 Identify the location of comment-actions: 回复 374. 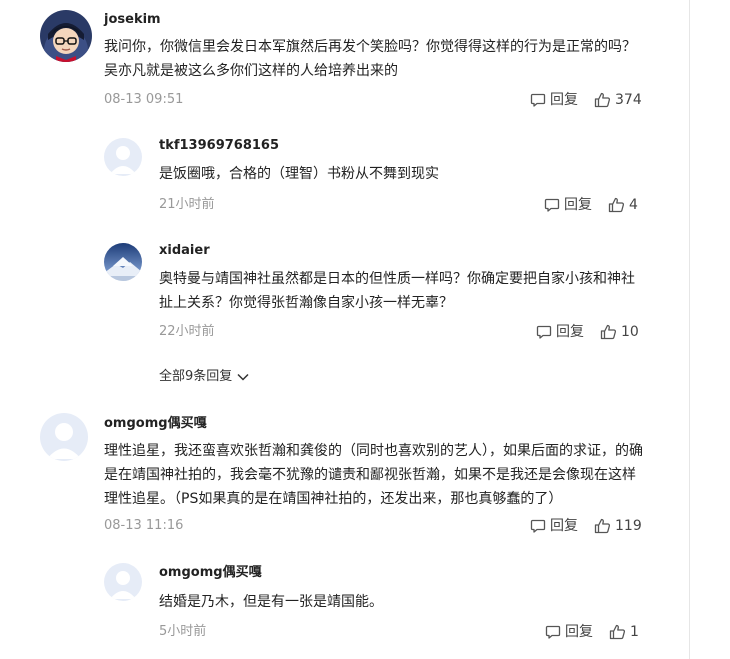
(586, 100).